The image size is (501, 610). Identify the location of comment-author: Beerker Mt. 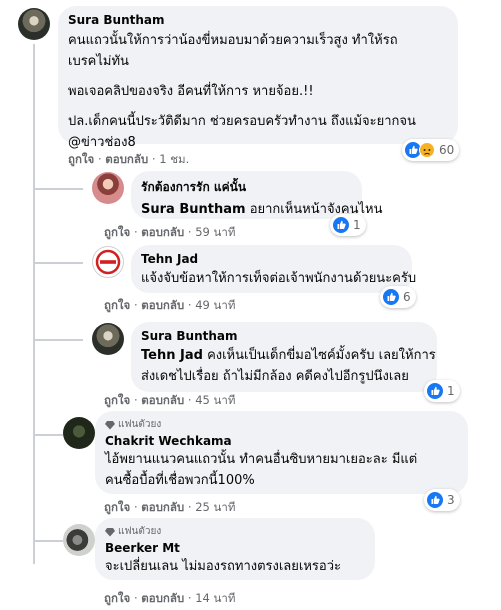
(235, 548).